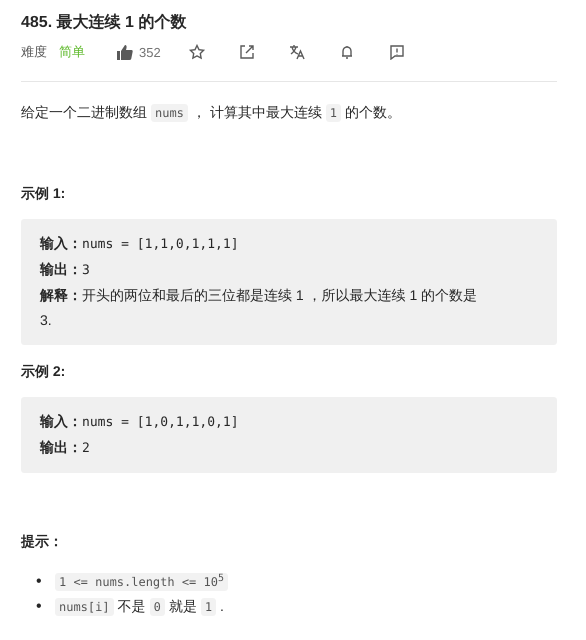 The height and width of the screenshot is (640, 586). I want to click on like-count: 352, so click(150, 52).